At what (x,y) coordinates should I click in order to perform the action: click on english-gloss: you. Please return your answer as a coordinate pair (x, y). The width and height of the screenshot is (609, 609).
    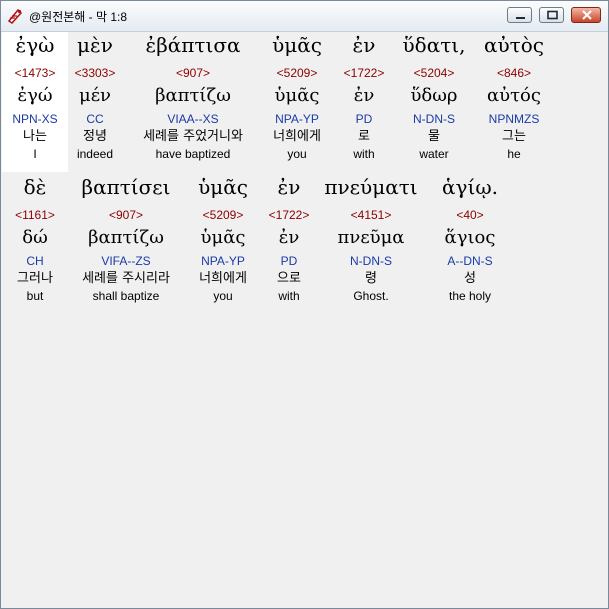
    Looking at the image, I should click on (297, 154).